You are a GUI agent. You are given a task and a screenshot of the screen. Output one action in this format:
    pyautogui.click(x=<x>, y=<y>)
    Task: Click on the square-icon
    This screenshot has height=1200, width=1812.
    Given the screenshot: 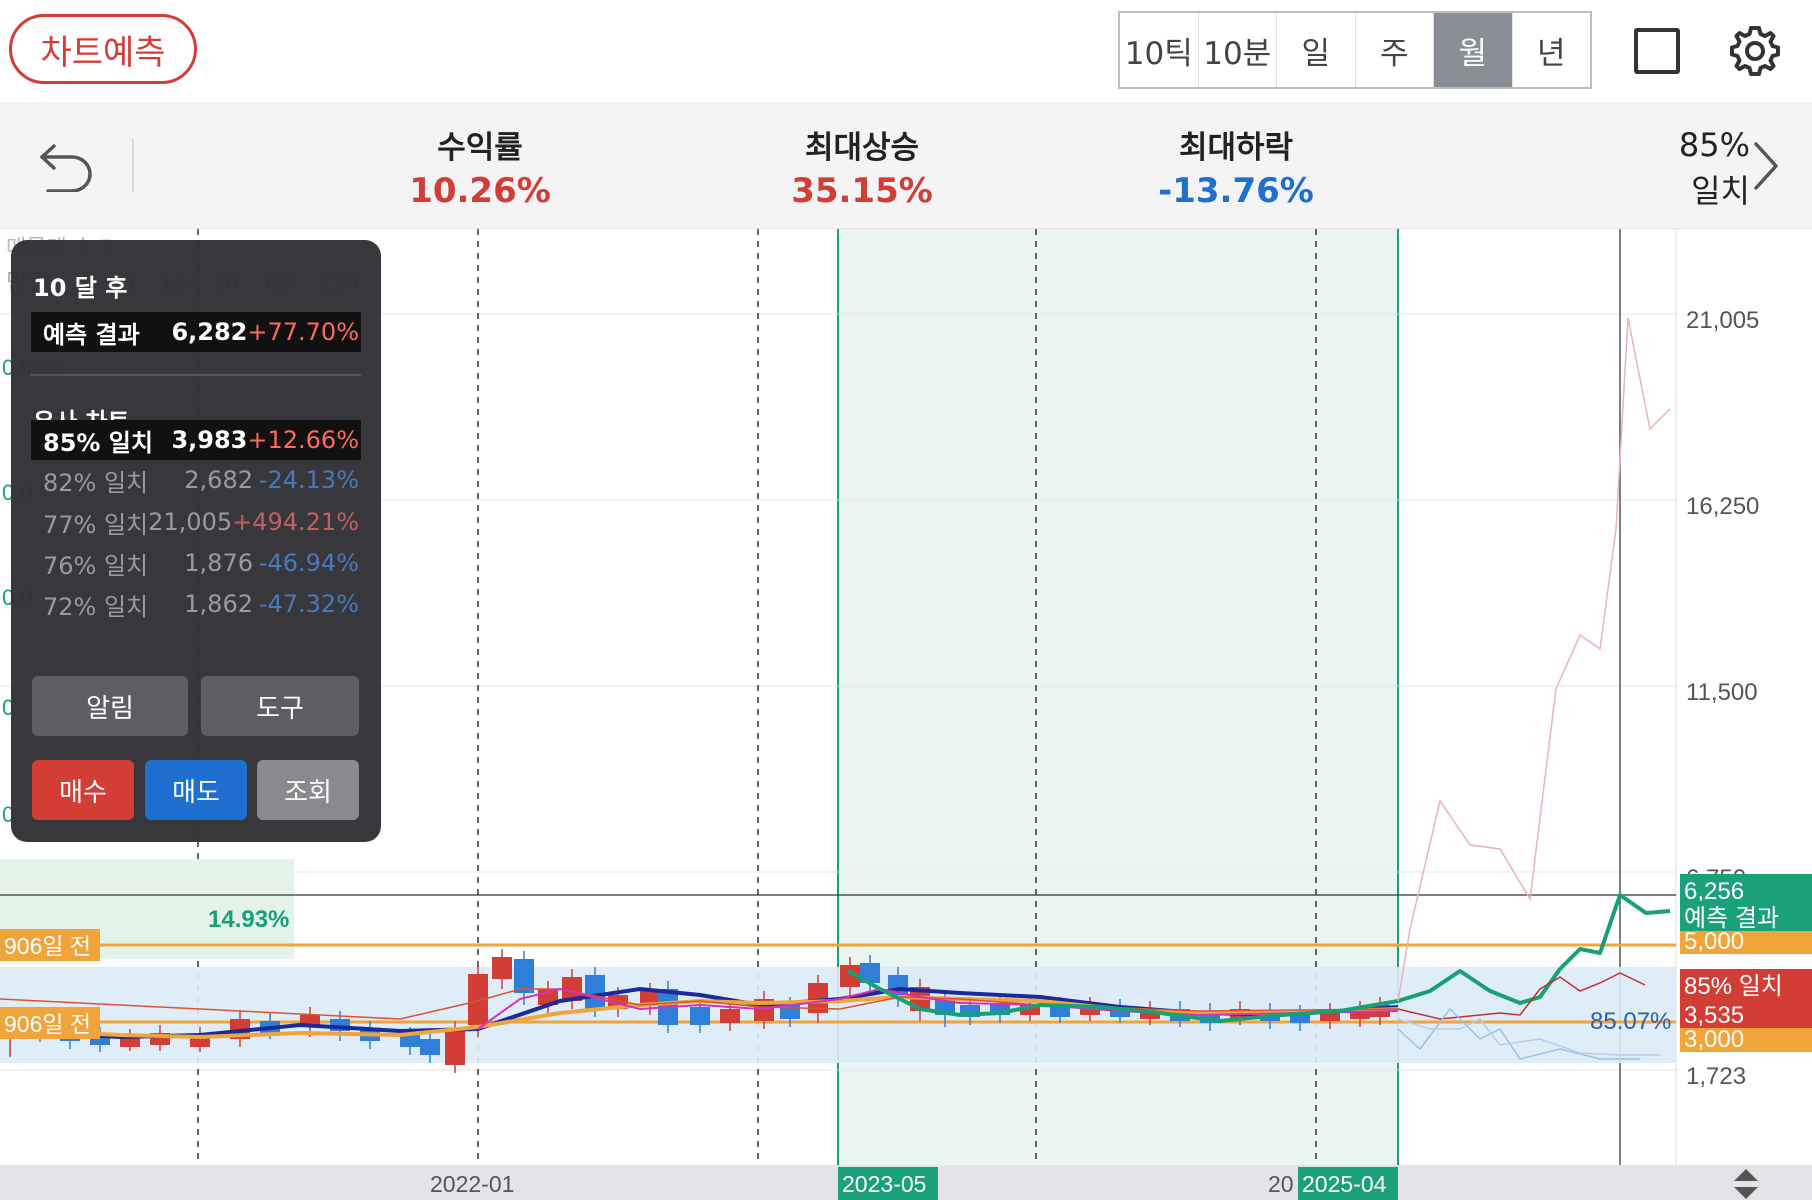 What is the action you would take?
    pyautogui.click(x=1657, y=51)
    